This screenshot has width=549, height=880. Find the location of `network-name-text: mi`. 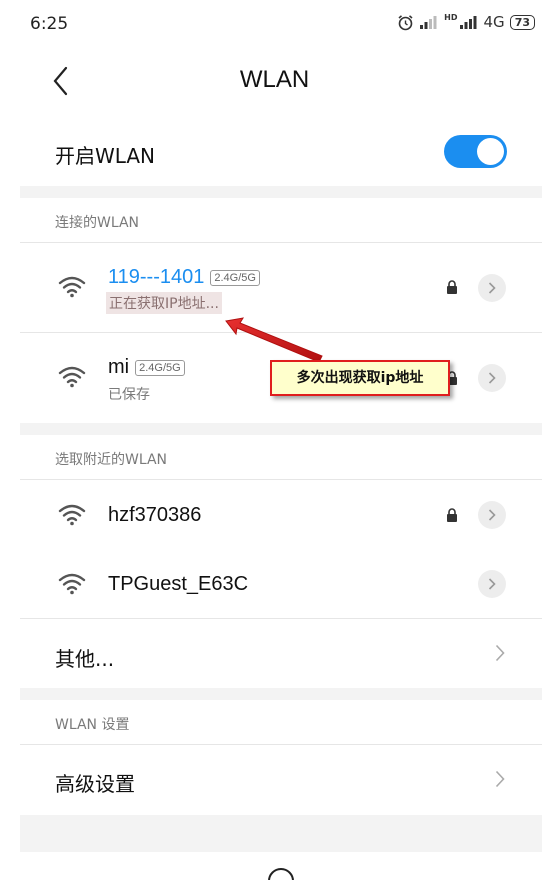

network-name-text: mi is located at coordinates (119, 367).